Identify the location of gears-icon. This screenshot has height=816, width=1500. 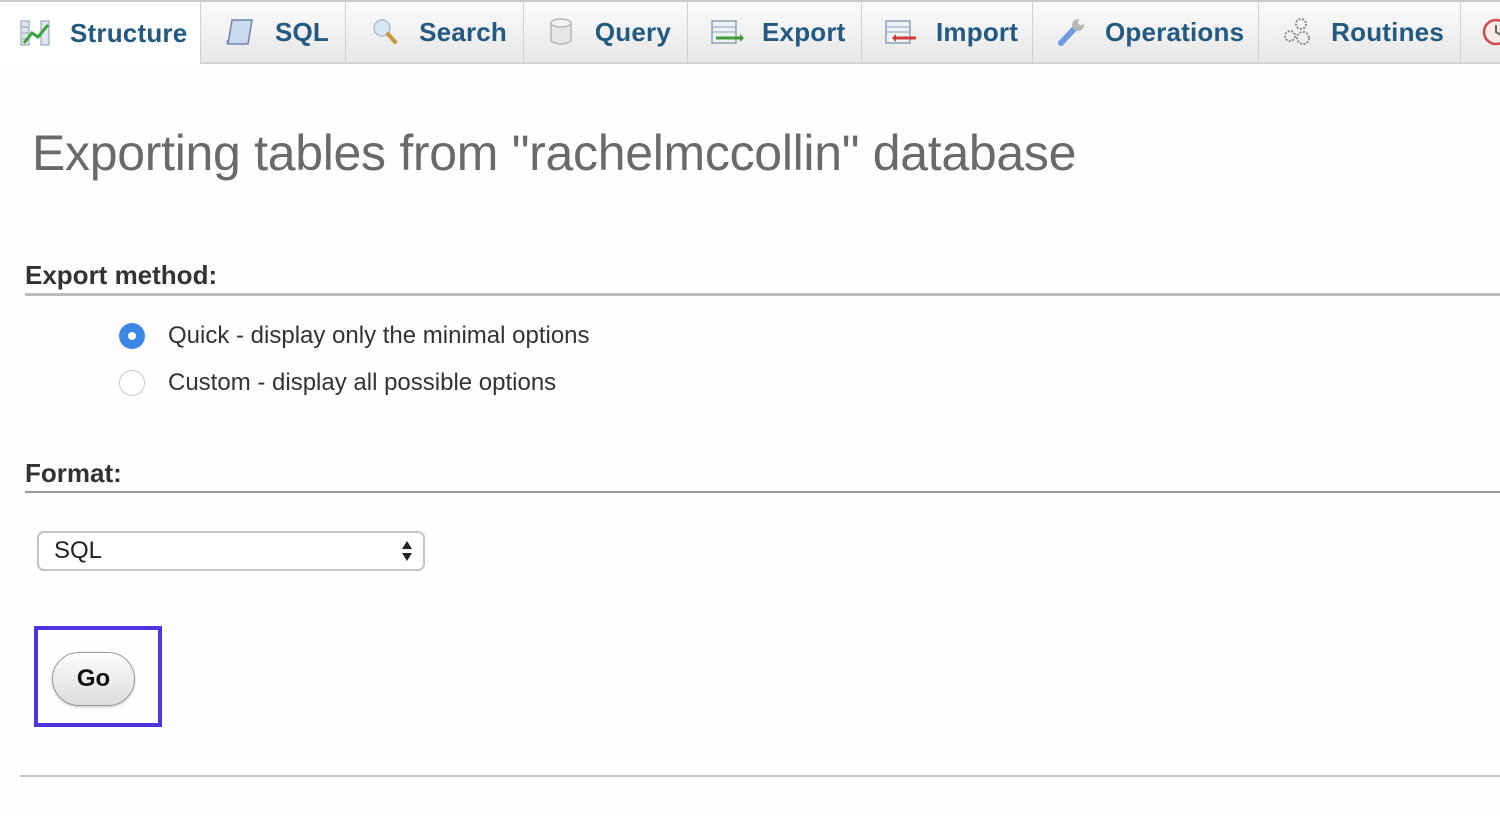
(1297, 32).